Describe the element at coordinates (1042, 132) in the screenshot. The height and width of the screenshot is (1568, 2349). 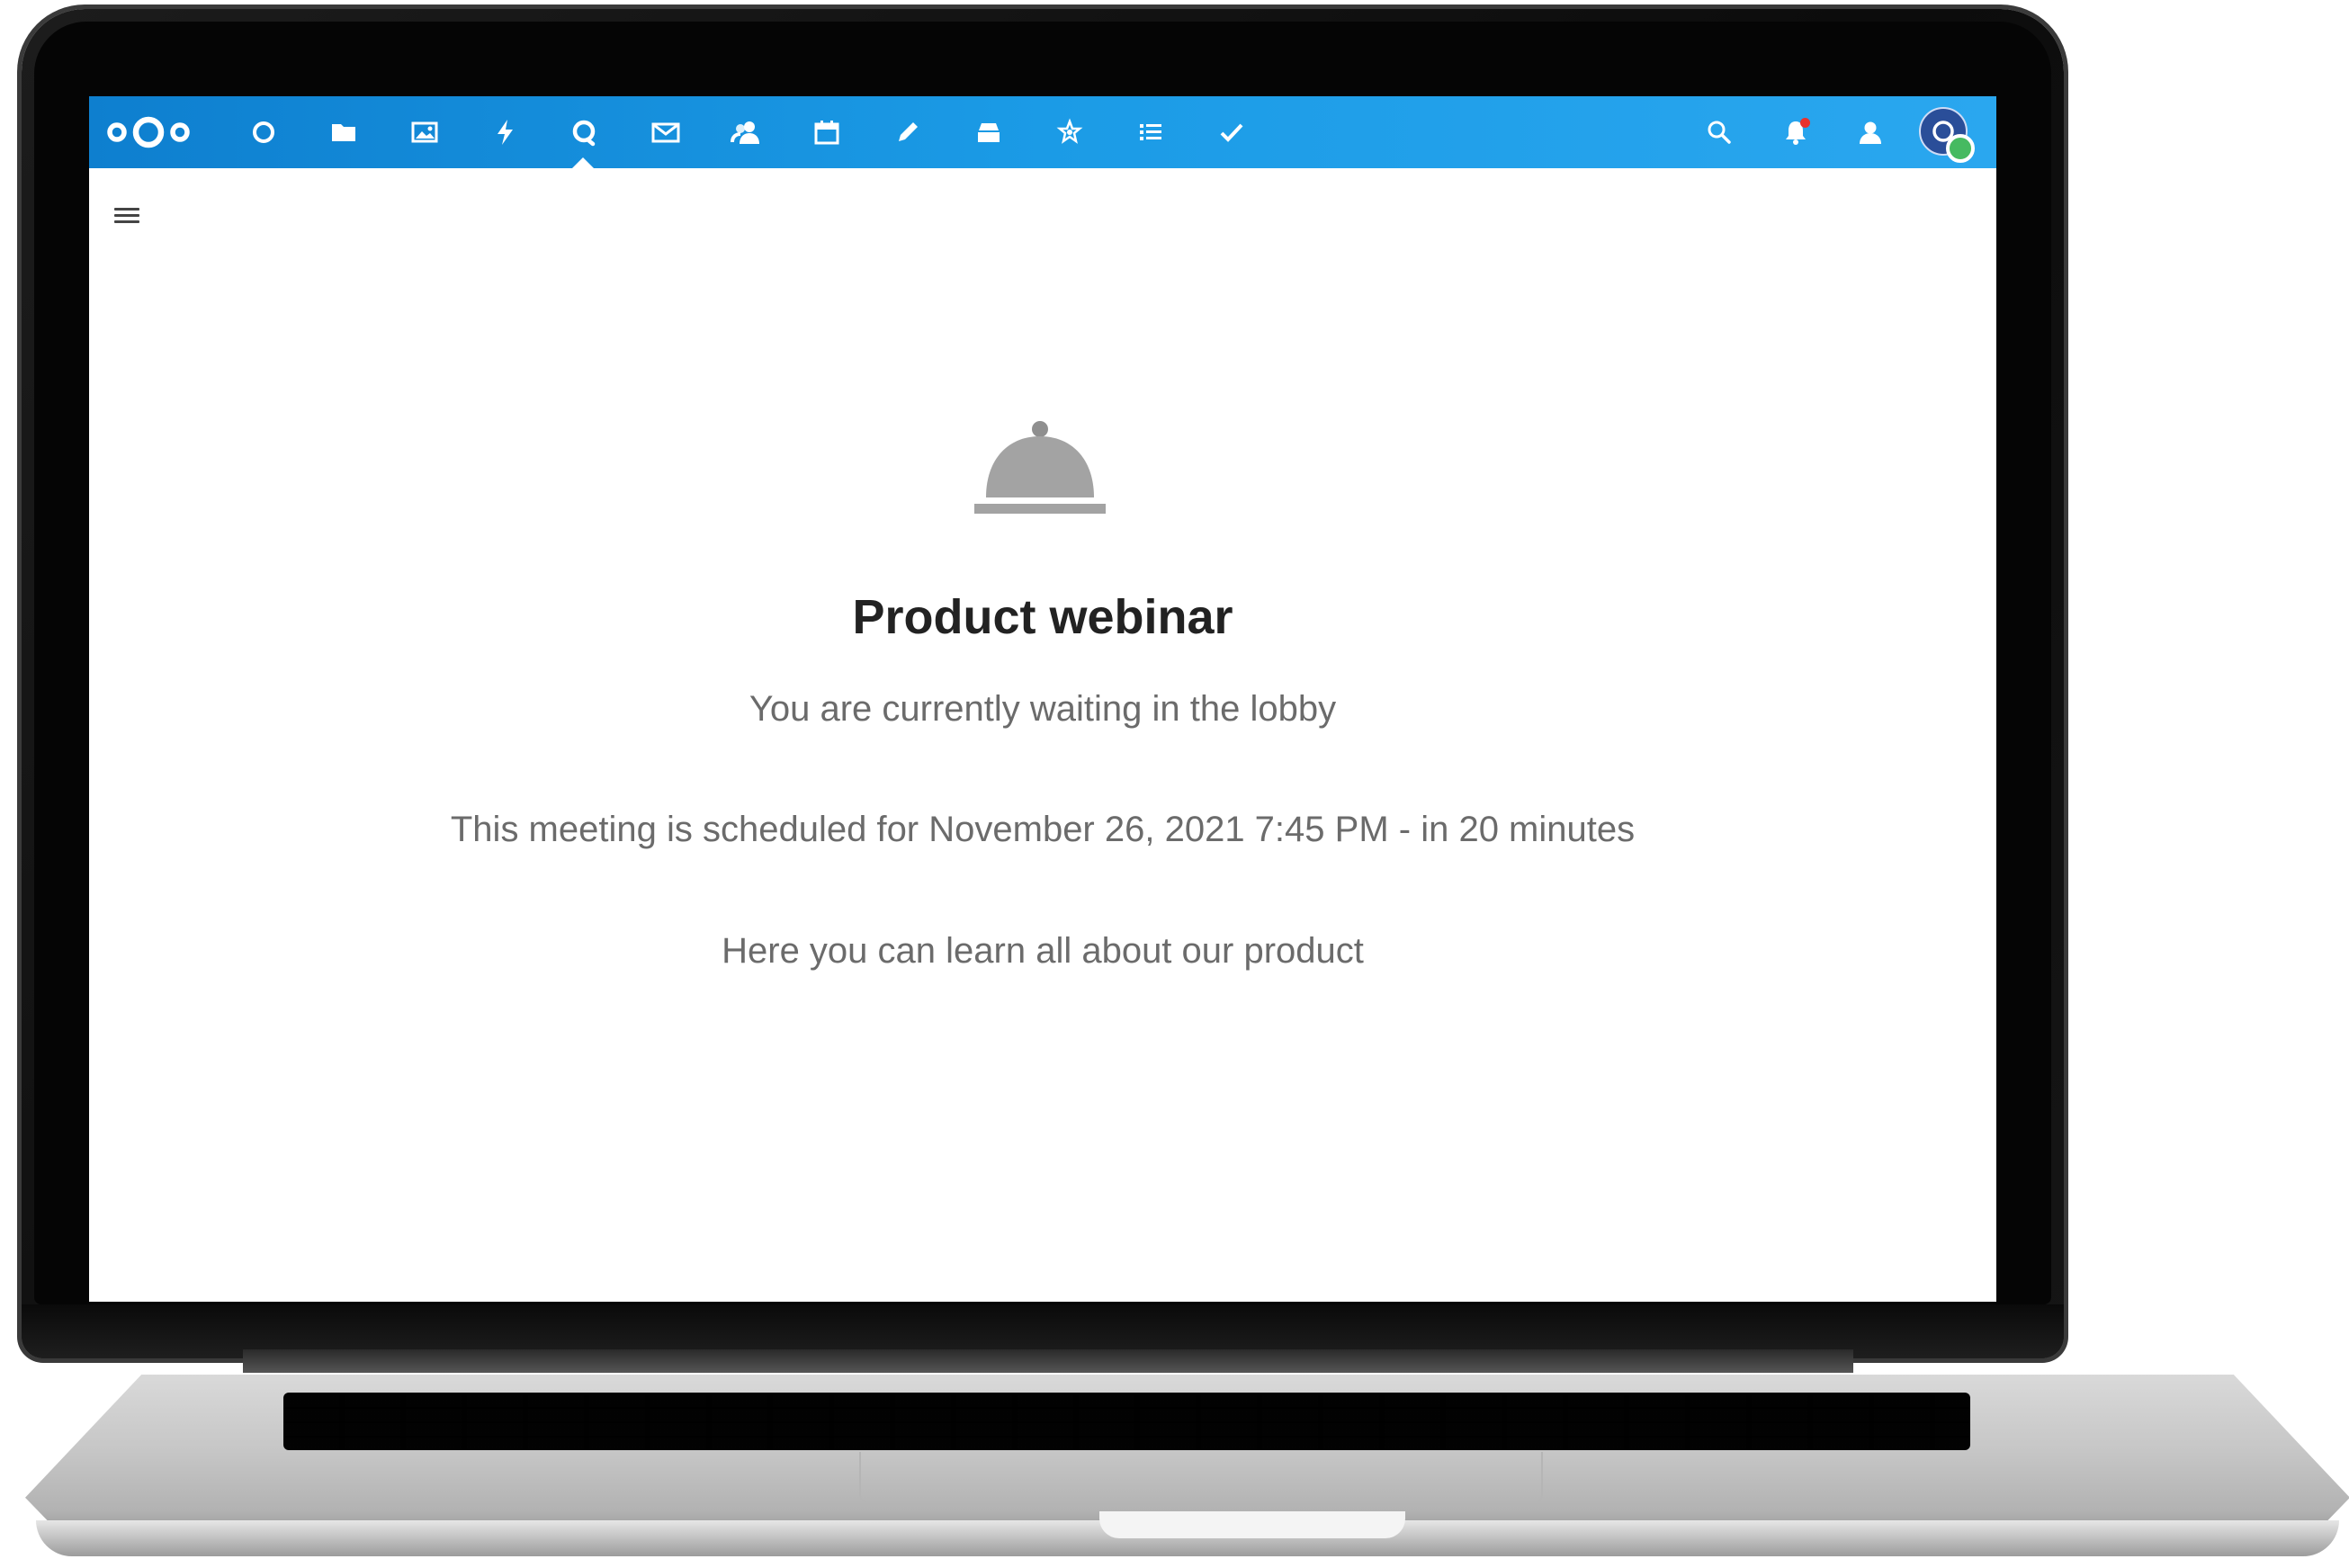
I see `app-header` at that location.